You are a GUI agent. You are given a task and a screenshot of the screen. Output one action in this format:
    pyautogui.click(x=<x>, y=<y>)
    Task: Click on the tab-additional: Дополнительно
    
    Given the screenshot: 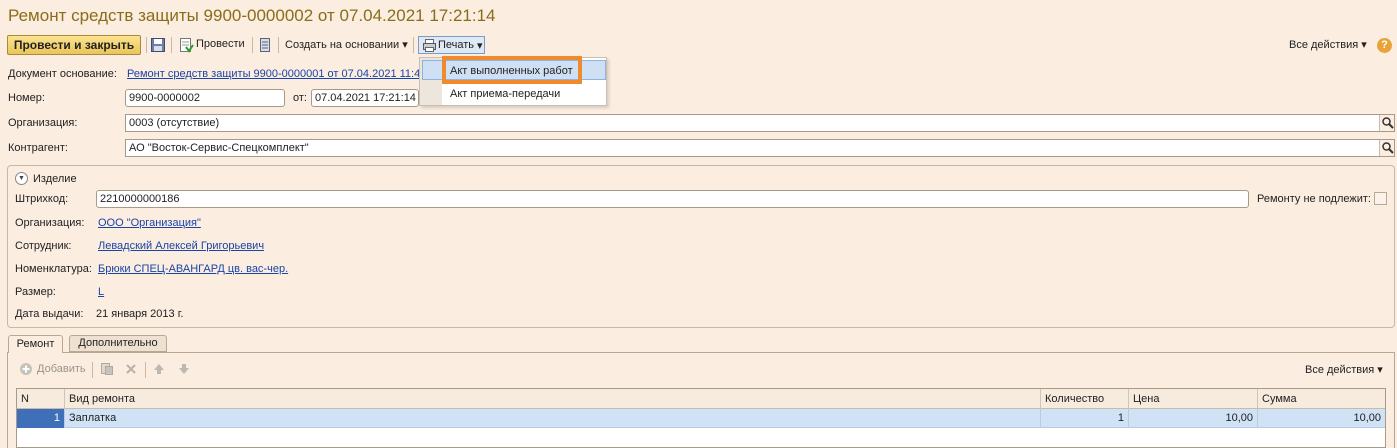 What is the action you would take?
    pyautogui.click(x=118, y=343)
    